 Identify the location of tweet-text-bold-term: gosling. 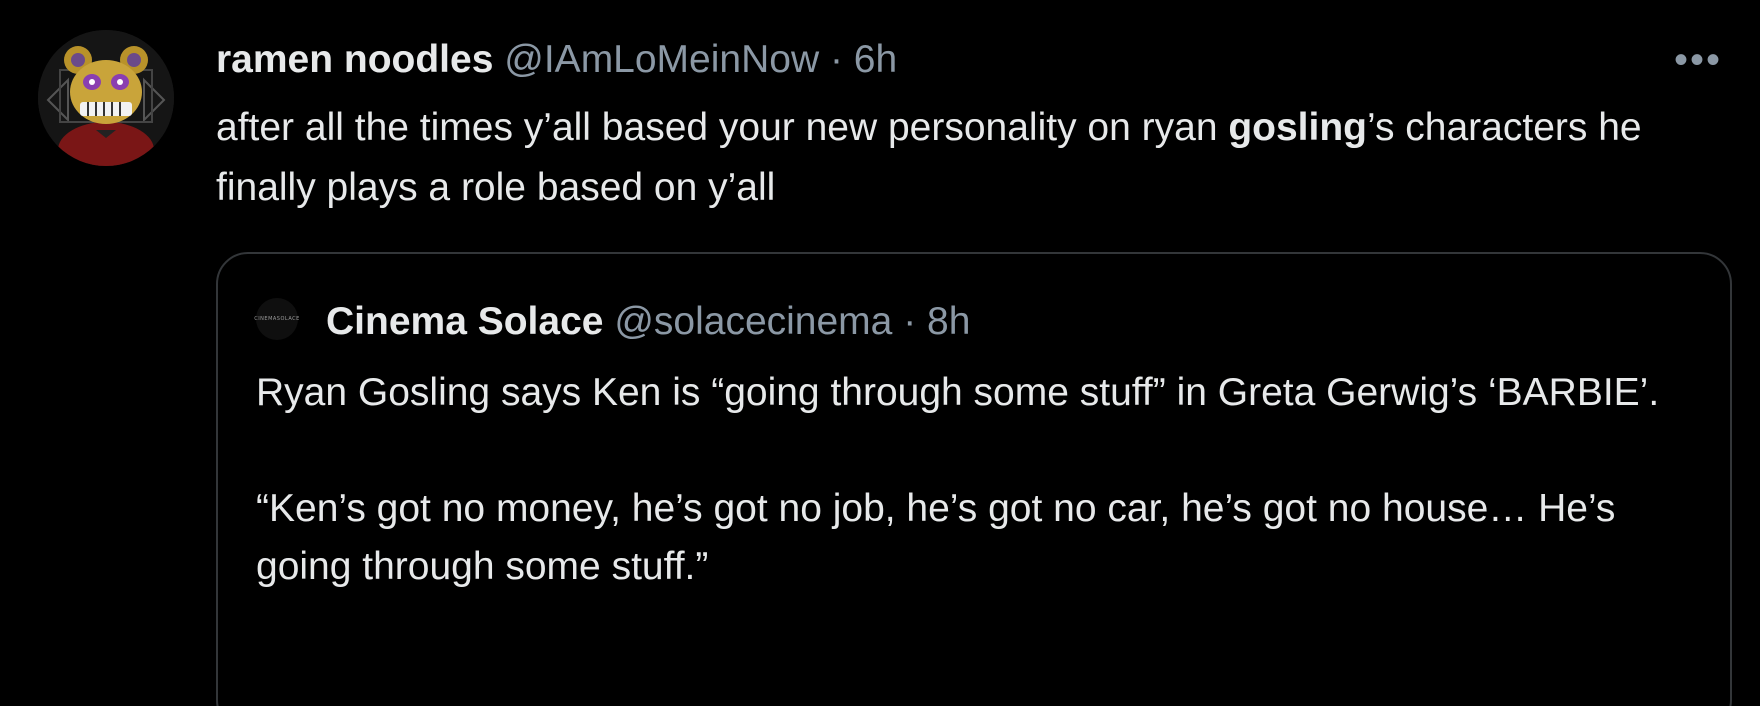
(1297, 127).